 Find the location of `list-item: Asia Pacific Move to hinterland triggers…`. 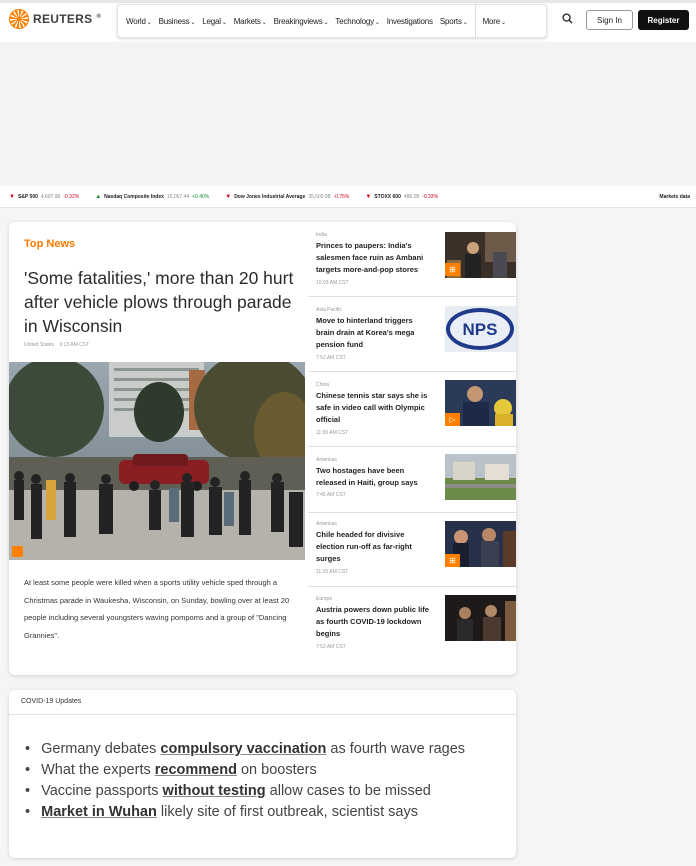

list-item: Asia Pacific Move to hinterland triggers… is located at coordinates (412, 334).